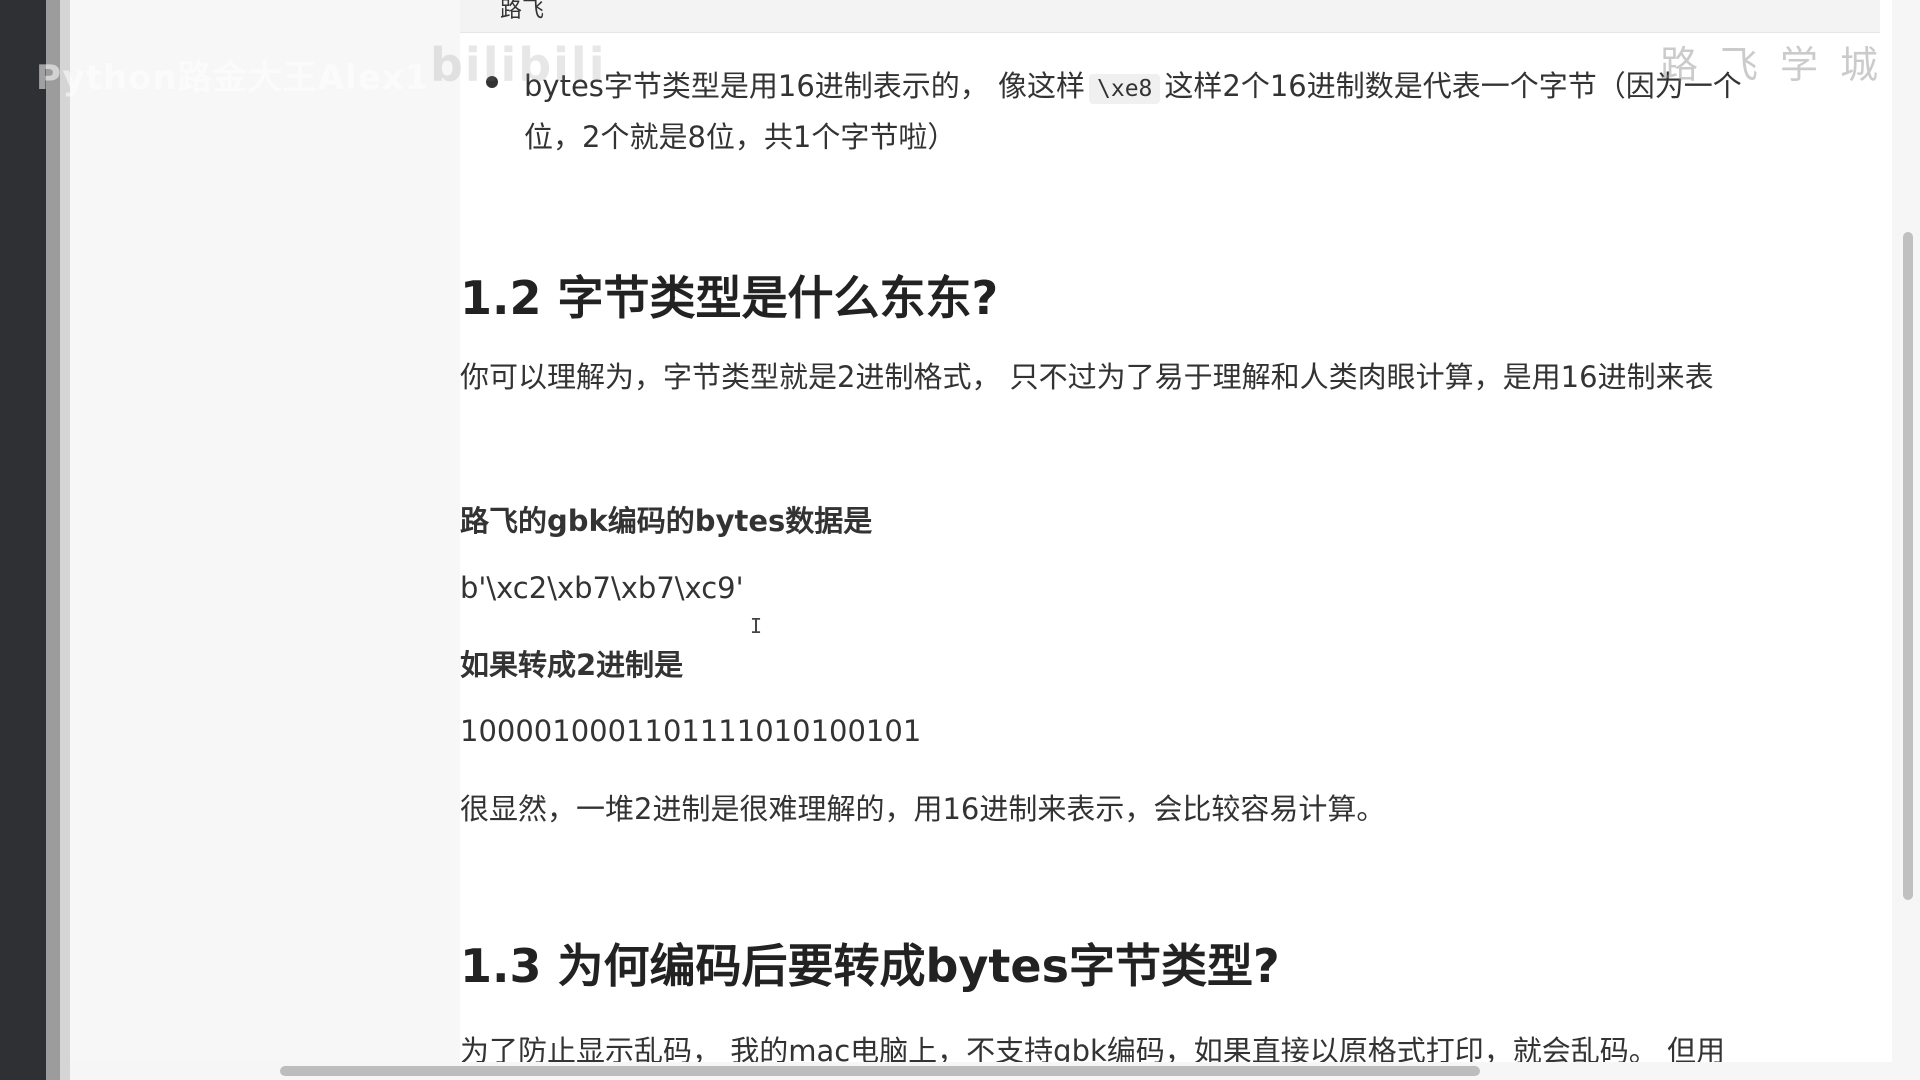  Describe the element at coordinates (23, 540) in the screenshot. I see `window-edge-dark` at that location.